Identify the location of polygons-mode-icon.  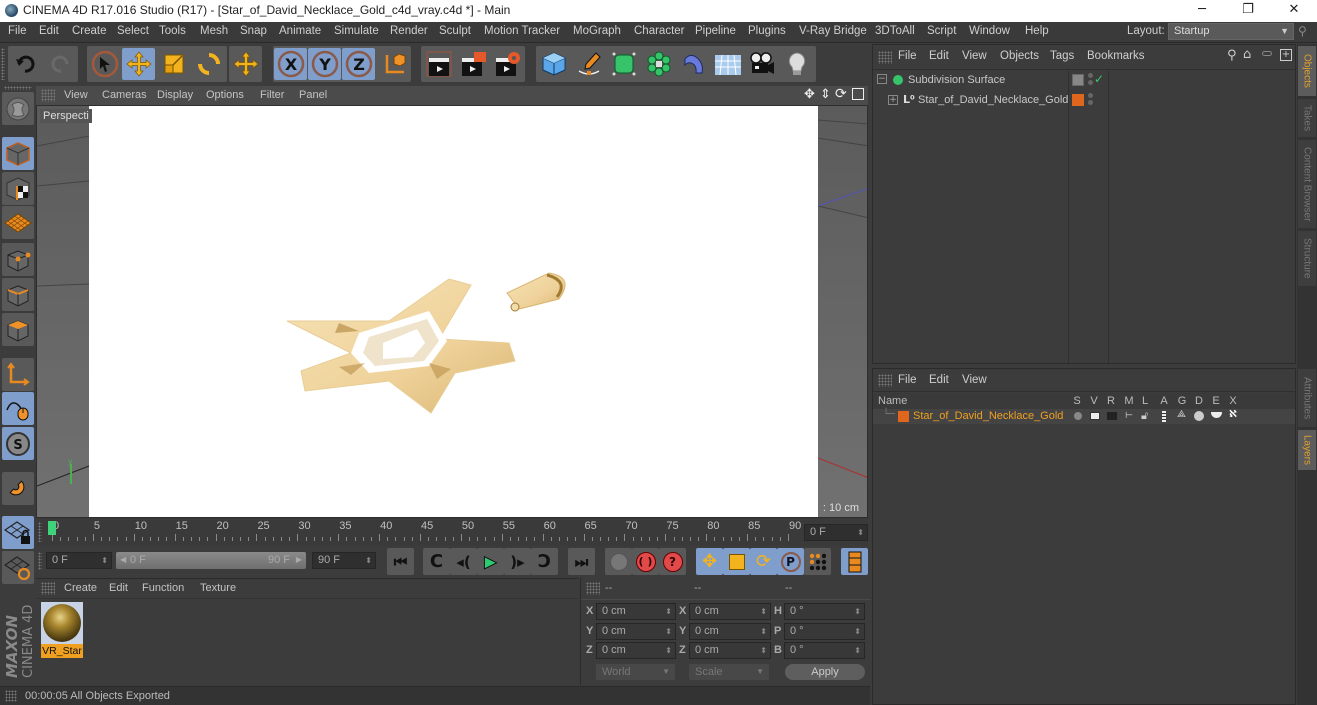
(18, 329).